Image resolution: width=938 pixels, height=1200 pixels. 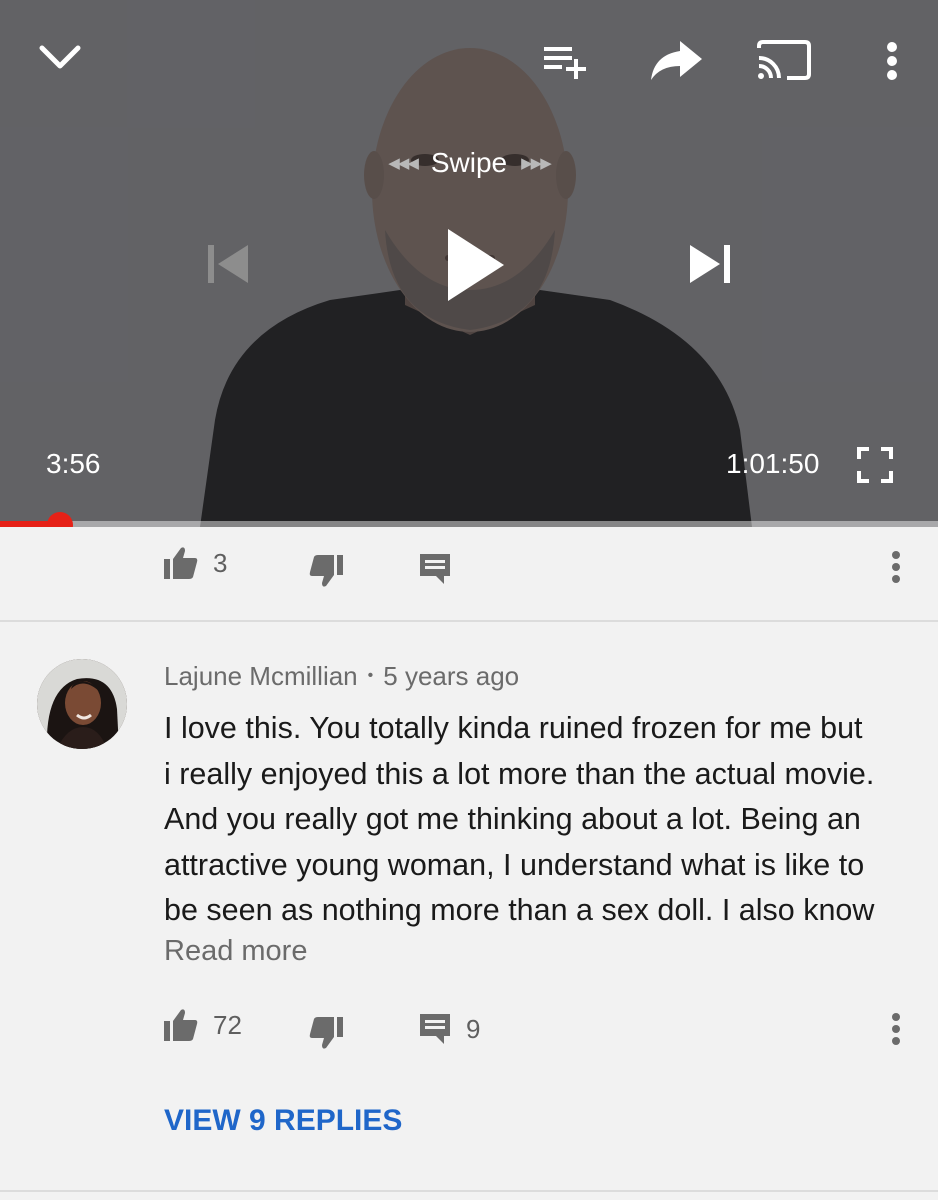 I want to click on duration: 1:01:50, so click(x=773, y=463).